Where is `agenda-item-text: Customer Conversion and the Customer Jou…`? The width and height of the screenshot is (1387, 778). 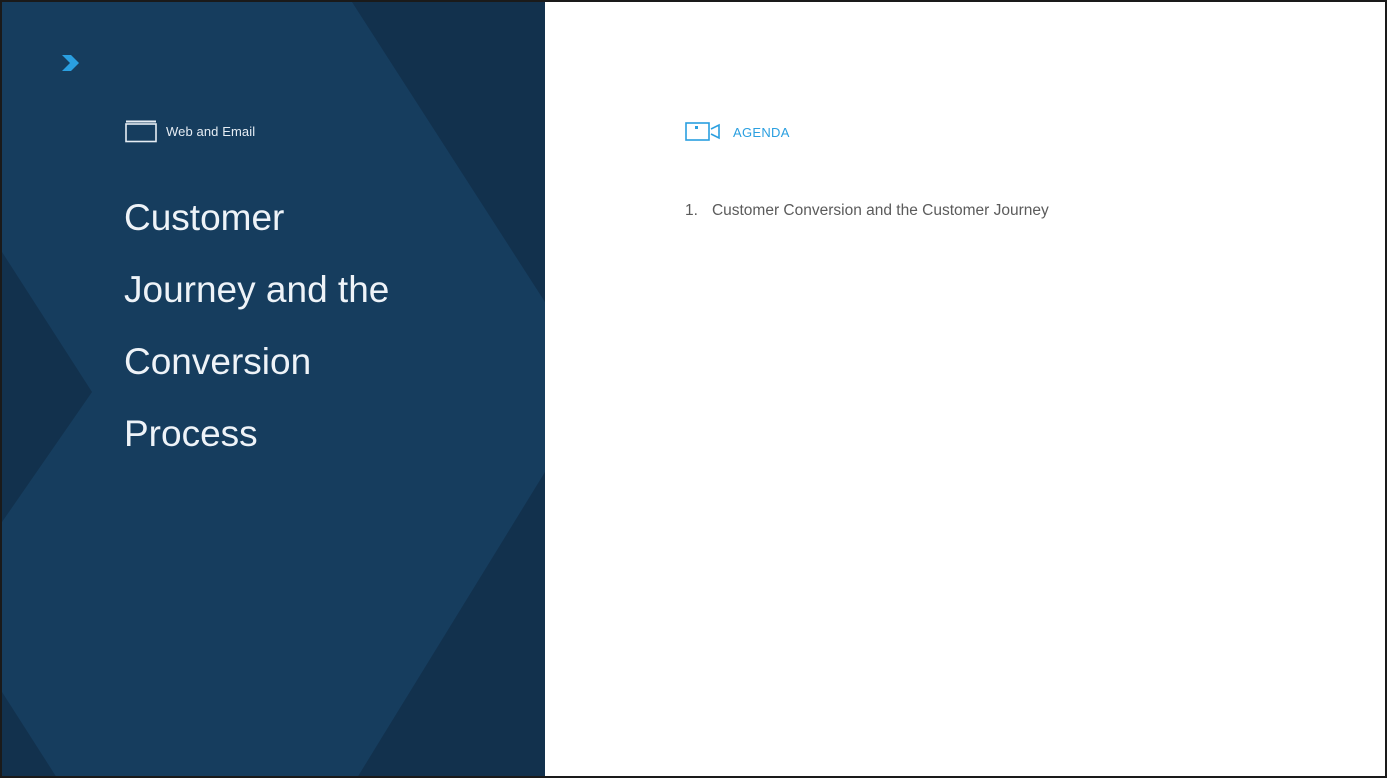
agenda-item-text: Customer Conversion and the Customer Jou… is located at coordinates (880, 210).